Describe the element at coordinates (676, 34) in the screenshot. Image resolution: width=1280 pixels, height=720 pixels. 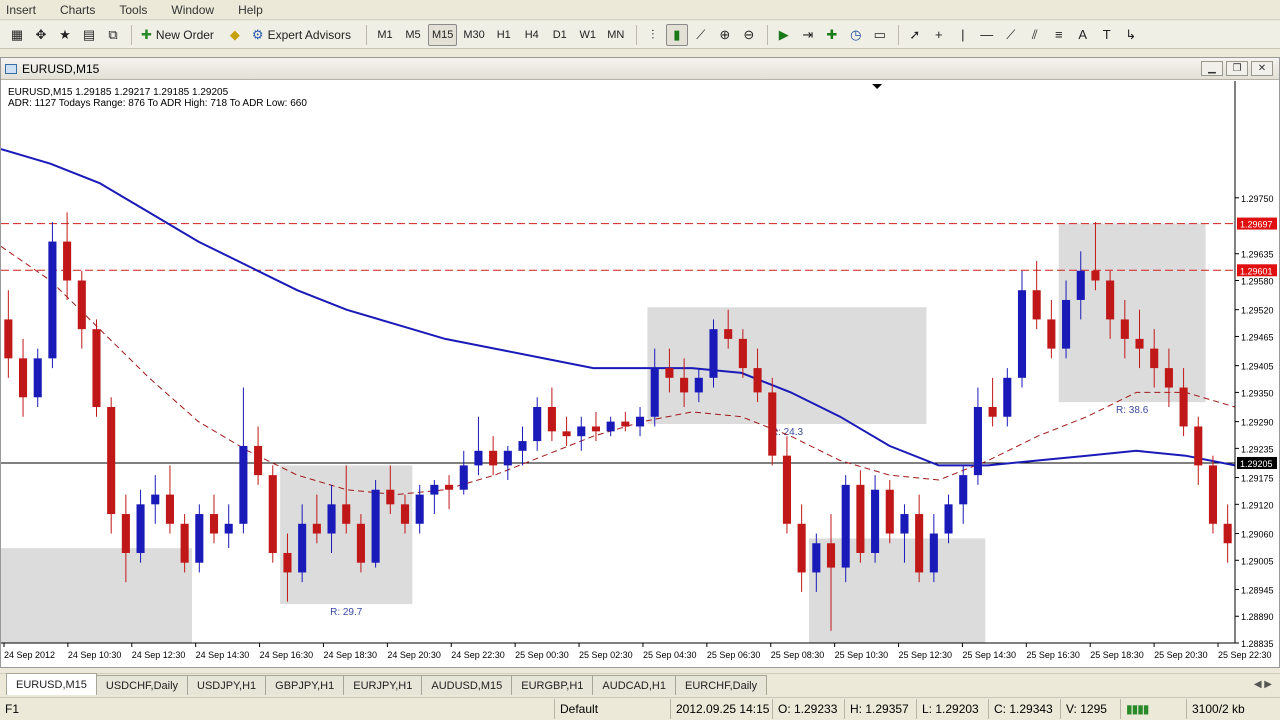
I see `candlestick-icon: ▮` at that location.